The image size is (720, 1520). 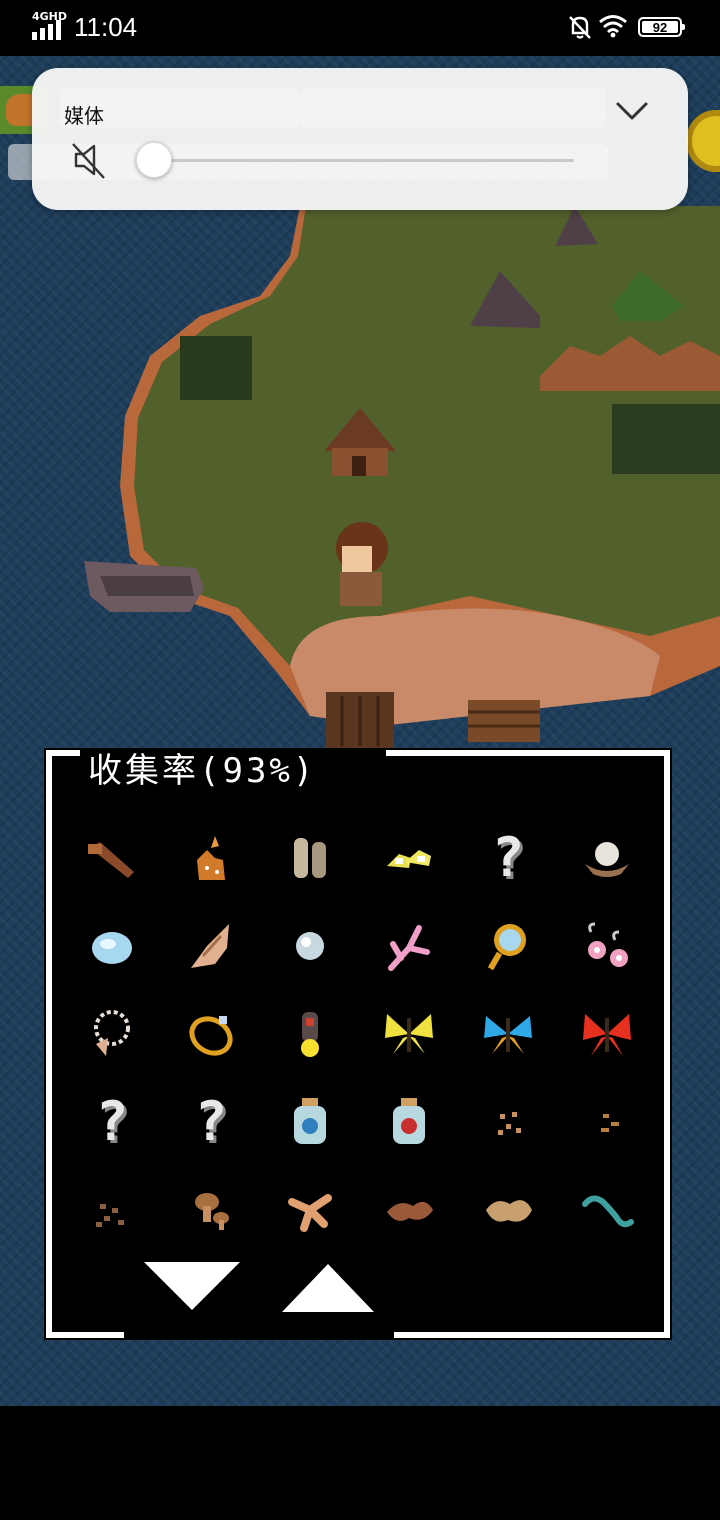 I want to click on yellow-butterfly-icon, so click(x=409, y=1034).